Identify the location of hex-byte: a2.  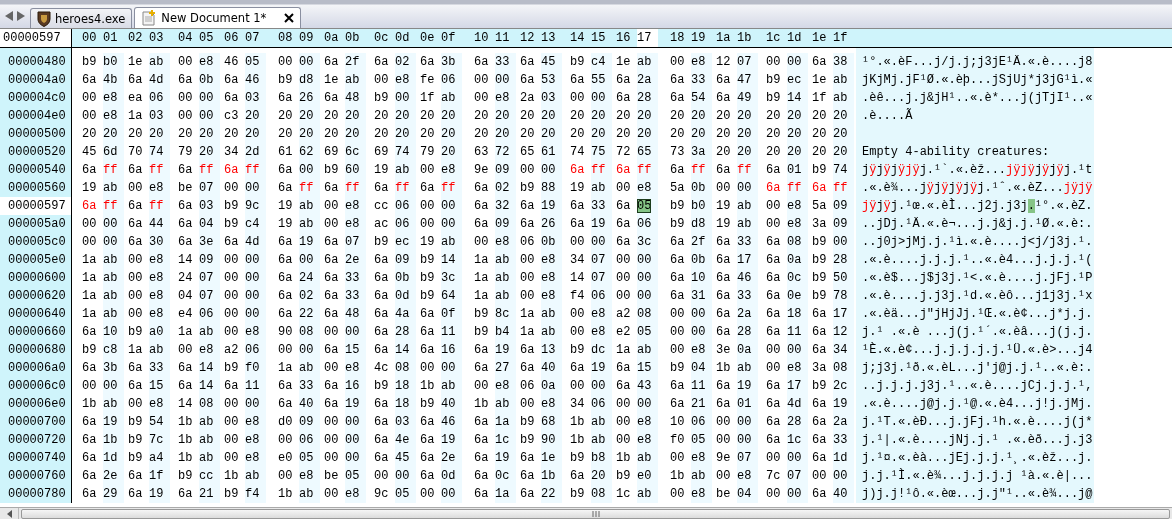
(623, 314).